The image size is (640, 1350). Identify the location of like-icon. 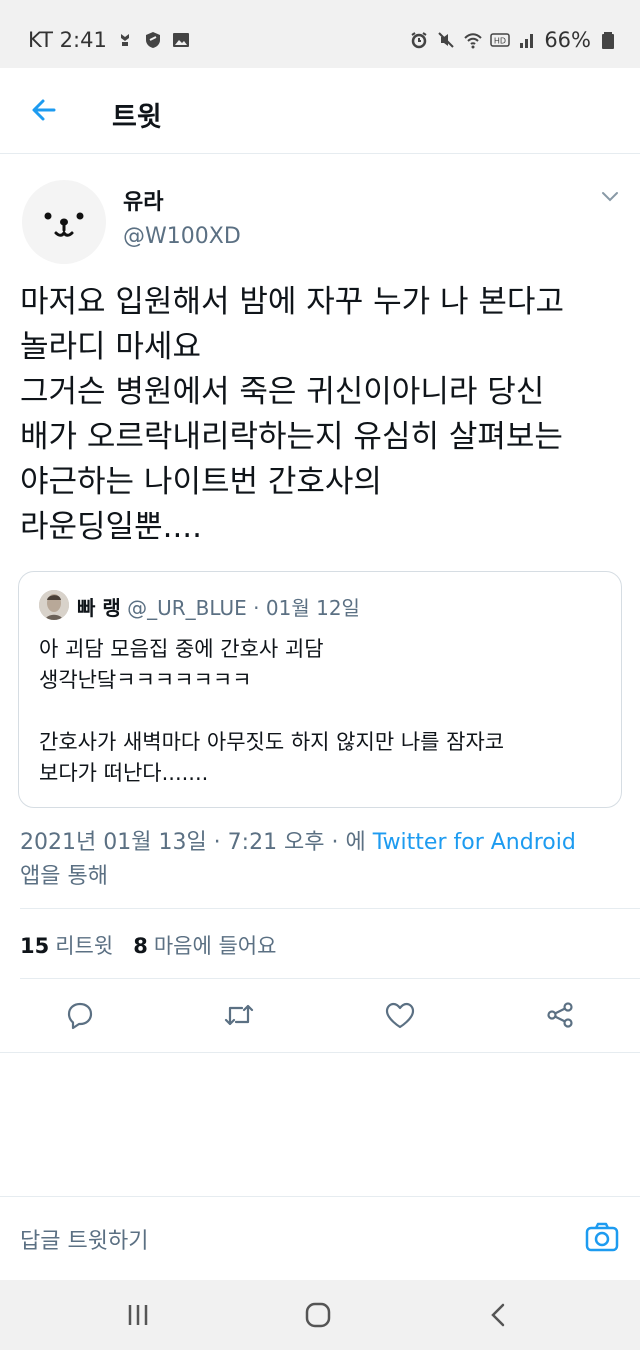
(400, 1015).